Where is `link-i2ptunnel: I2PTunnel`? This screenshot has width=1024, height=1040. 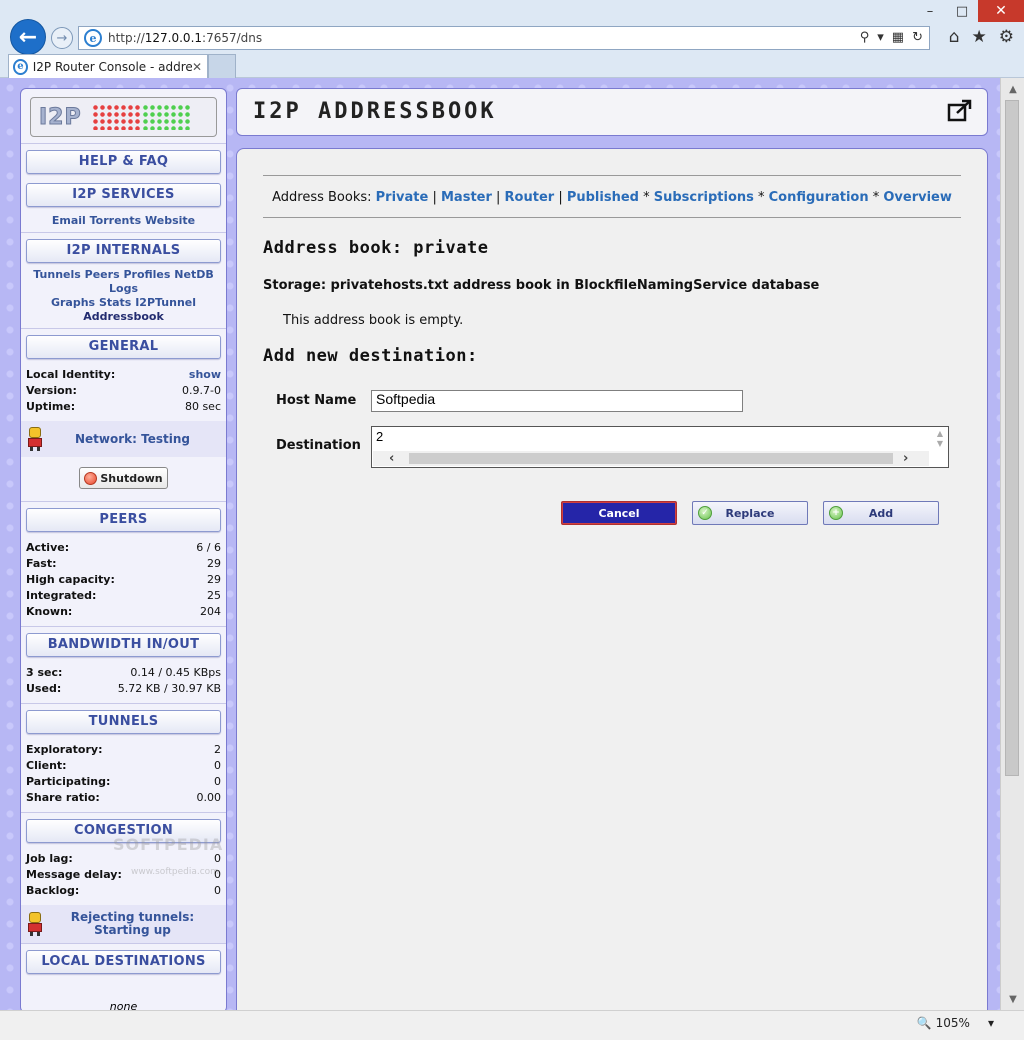 link-i2ptunnel: I2PTunnel is located at coordinates (165, 302).